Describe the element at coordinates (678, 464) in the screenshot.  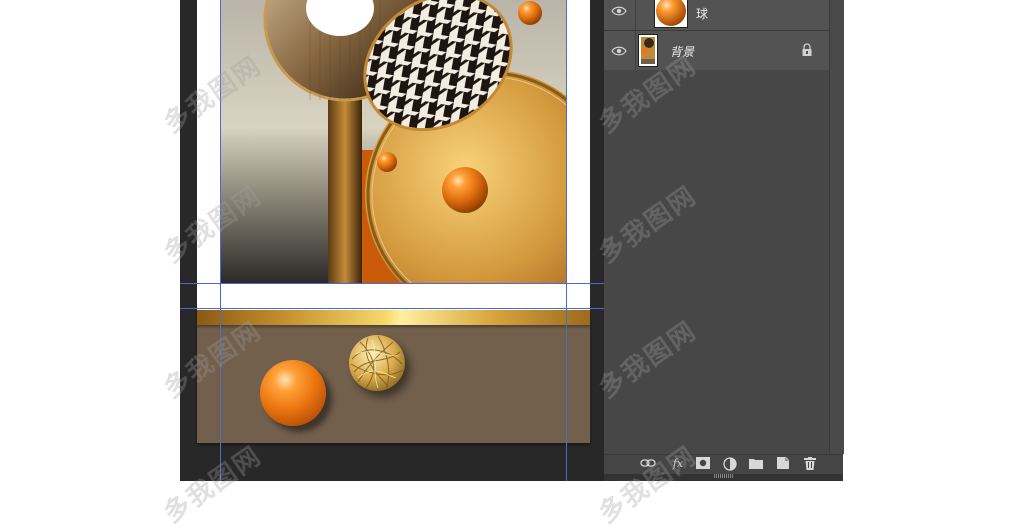
I see `fx-icon: fx` at that location.